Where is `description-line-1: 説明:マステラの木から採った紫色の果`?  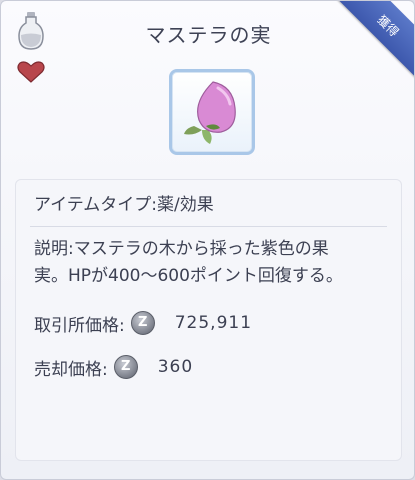
description-line-1: 説明:マステラの木から採った紫色の果 is located at coordinates (181, 249).